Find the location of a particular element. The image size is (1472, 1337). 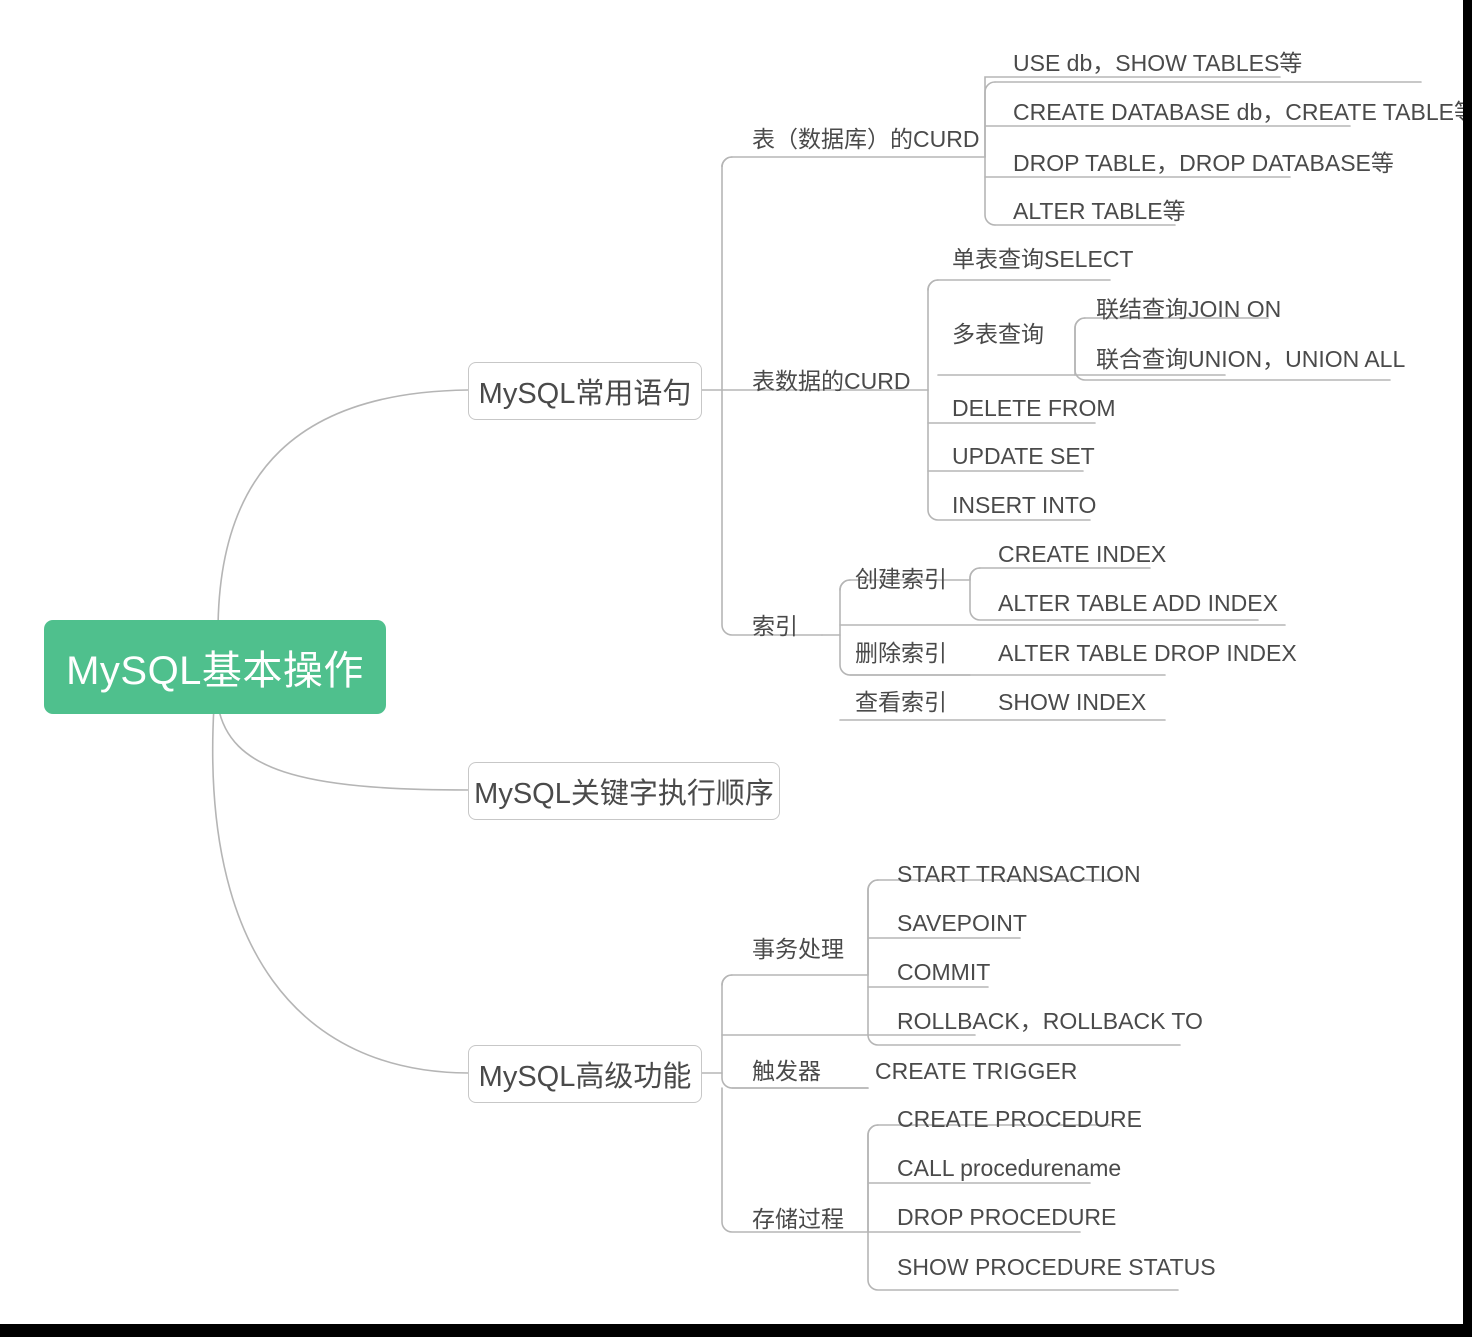

node-label: CREATE INDEX is located at coordinates (1082, 554).